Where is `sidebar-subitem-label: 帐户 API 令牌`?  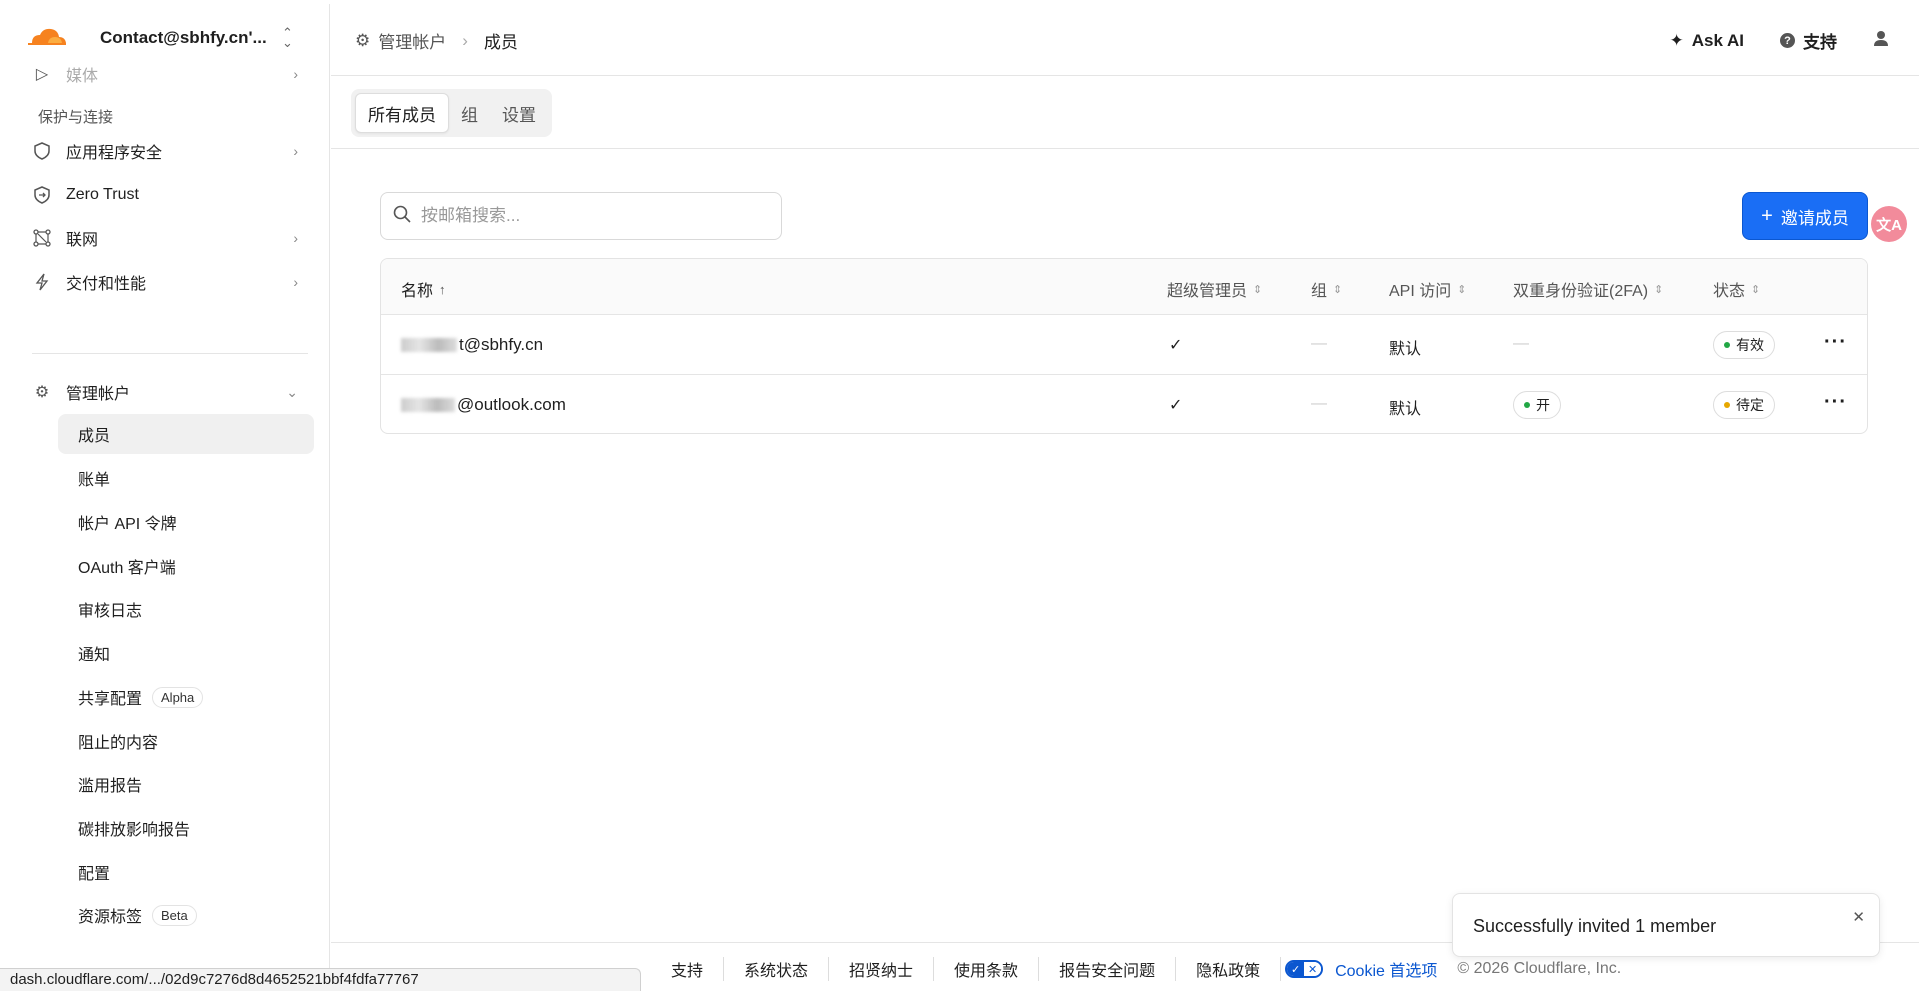 sidebar-subitem-label: 帐户 API 令牌 is located at coordinates (127, 524).